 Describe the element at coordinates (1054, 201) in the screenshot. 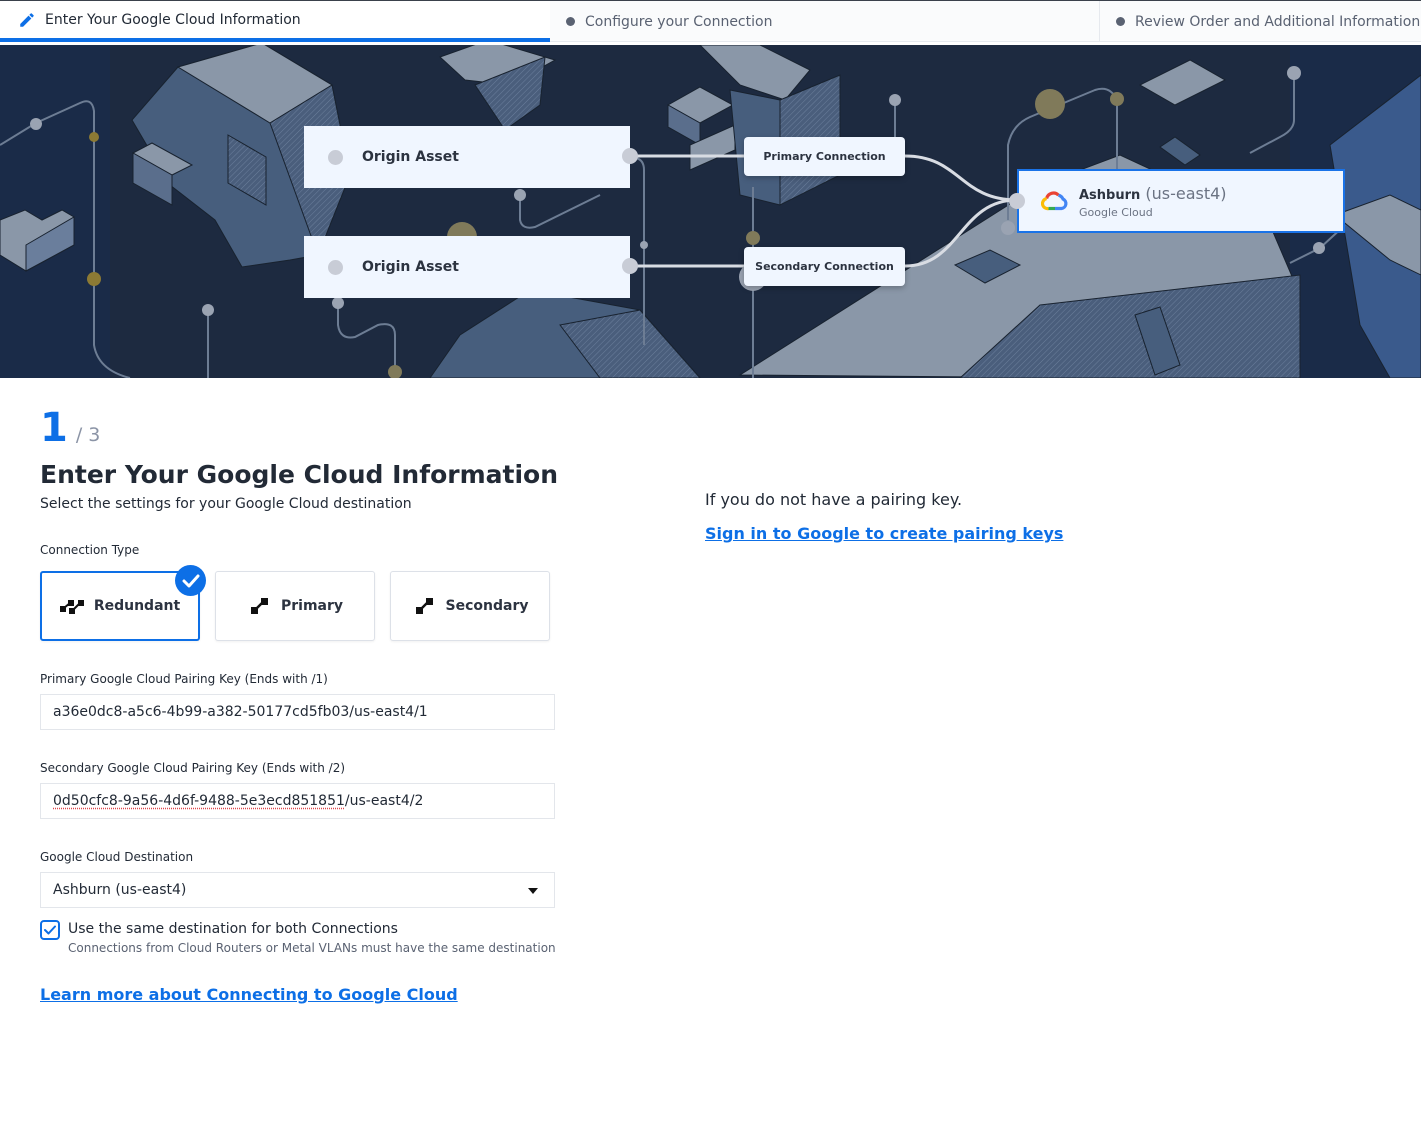

I see `google-cloud-icon` at that location.